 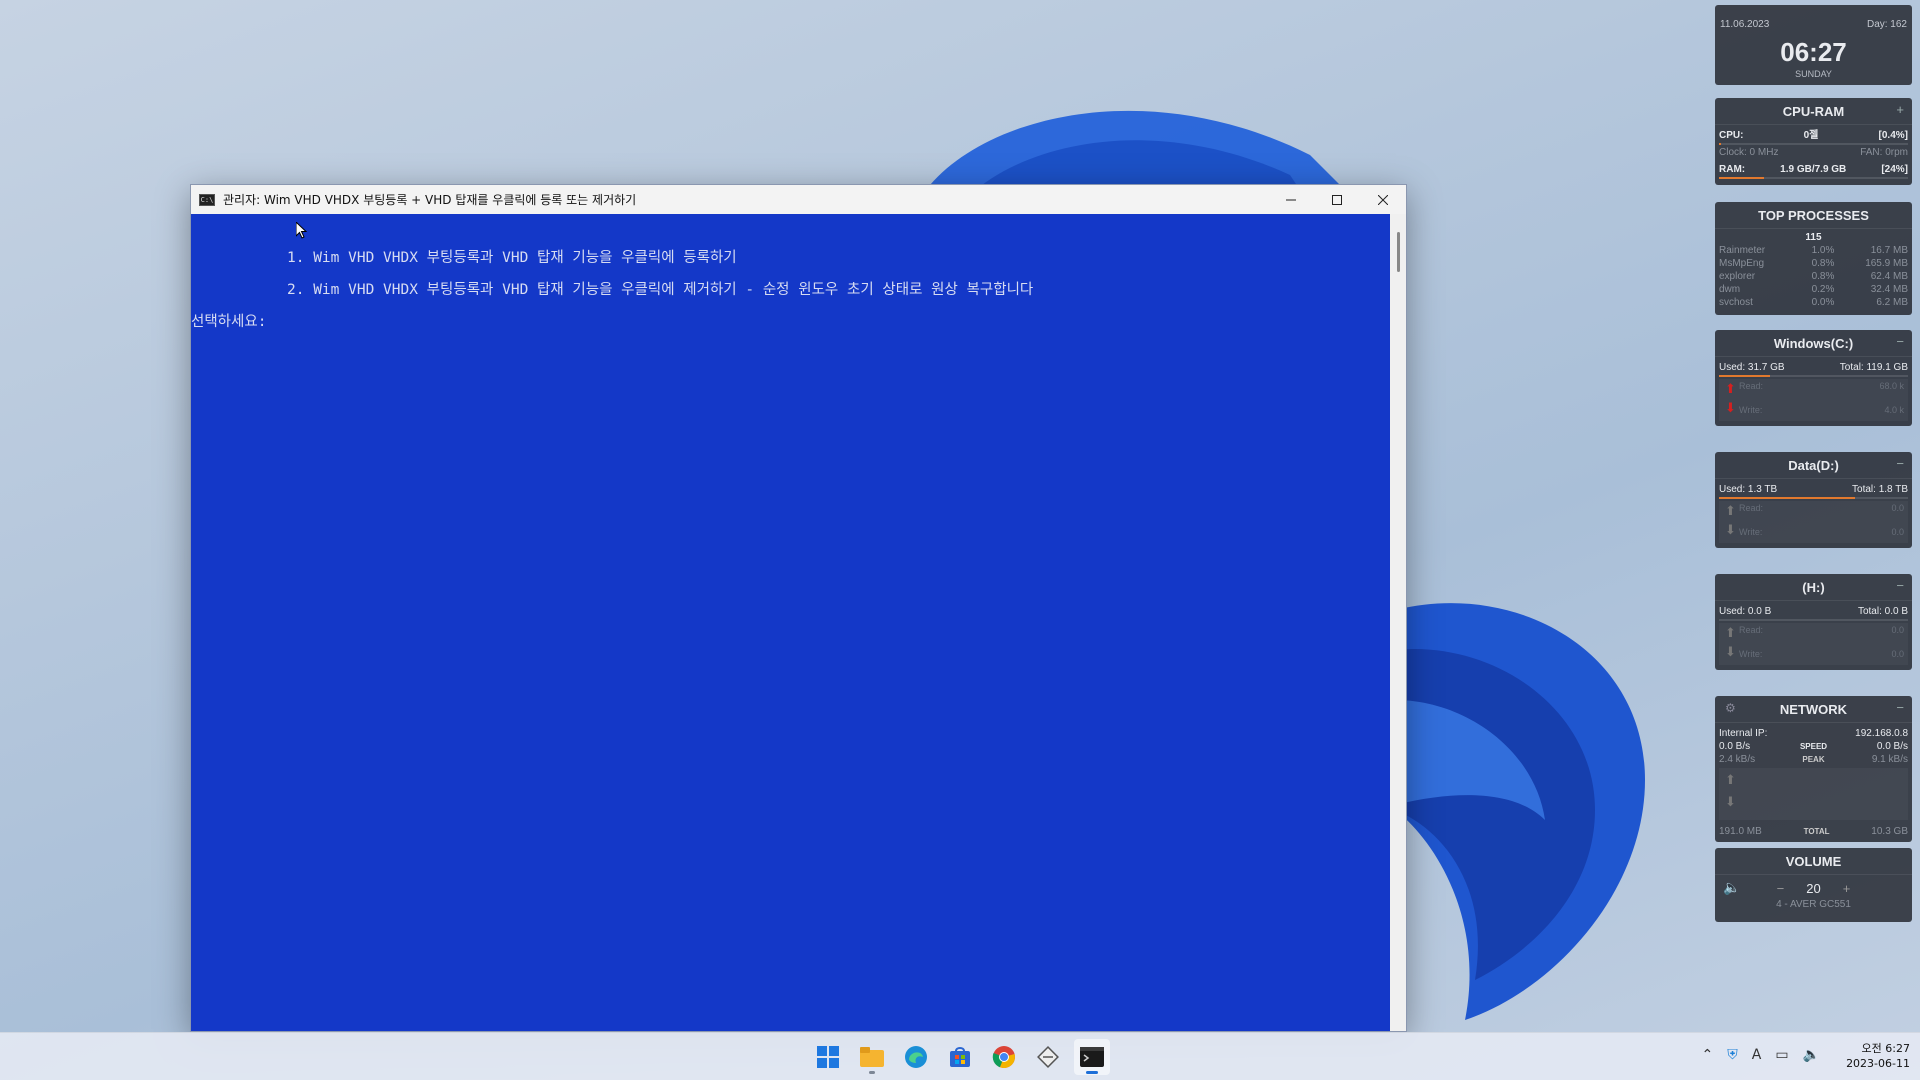 I want to click on peak-label: PEAK, so click(x=1813, y=759).